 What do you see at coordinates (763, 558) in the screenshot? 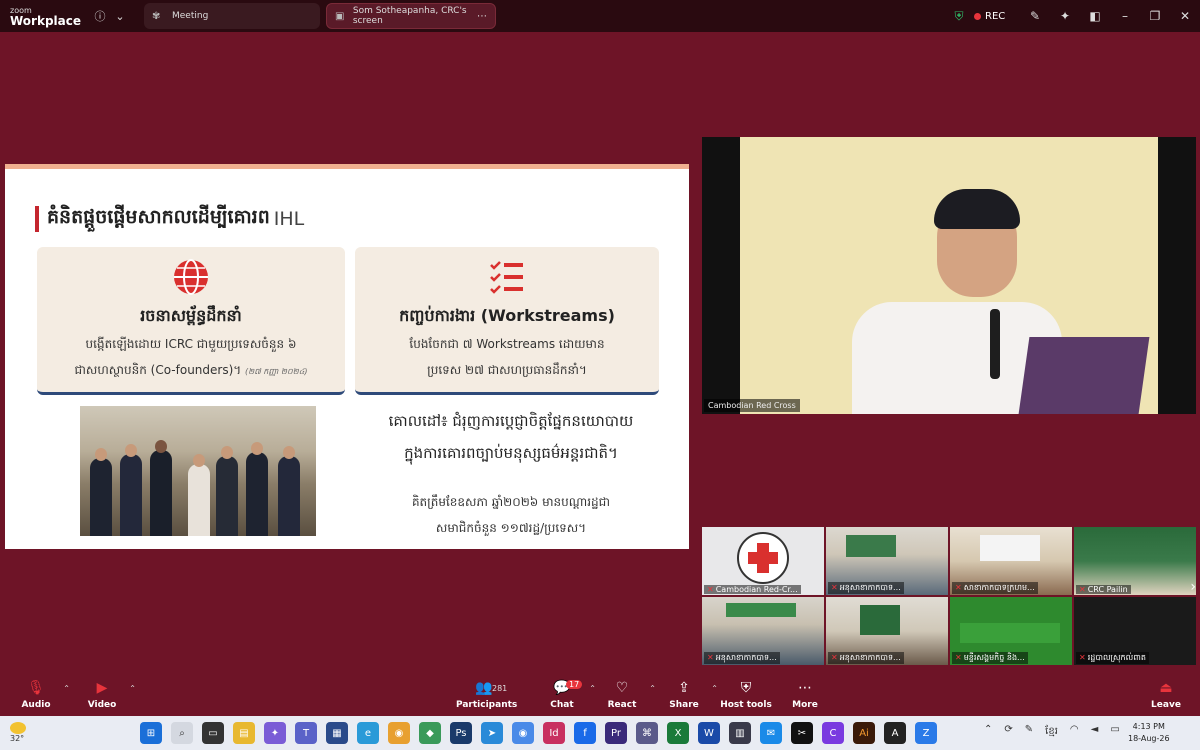
I see `red-cross-logo` at bounding box center [763, 558].